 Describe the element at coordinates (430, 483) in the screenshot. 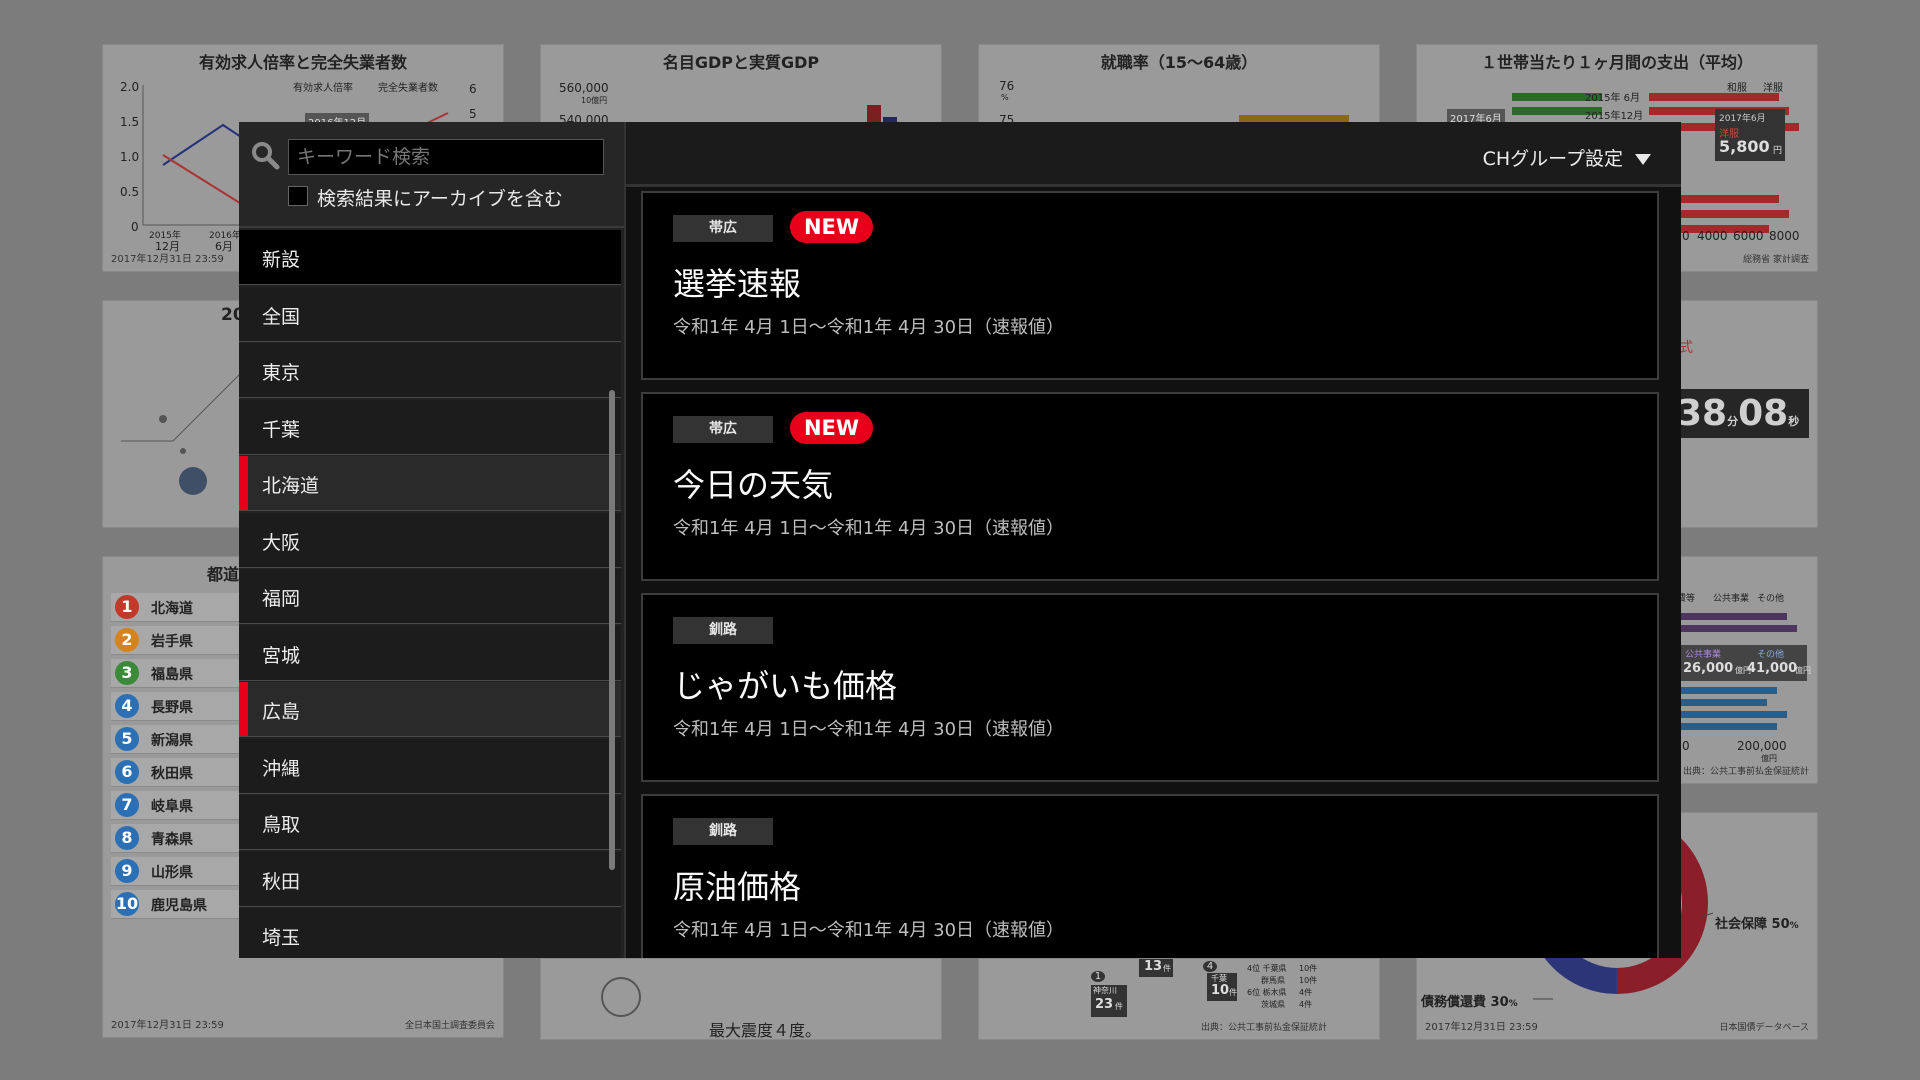

I see `sidebar-item: 北海道` at that location.